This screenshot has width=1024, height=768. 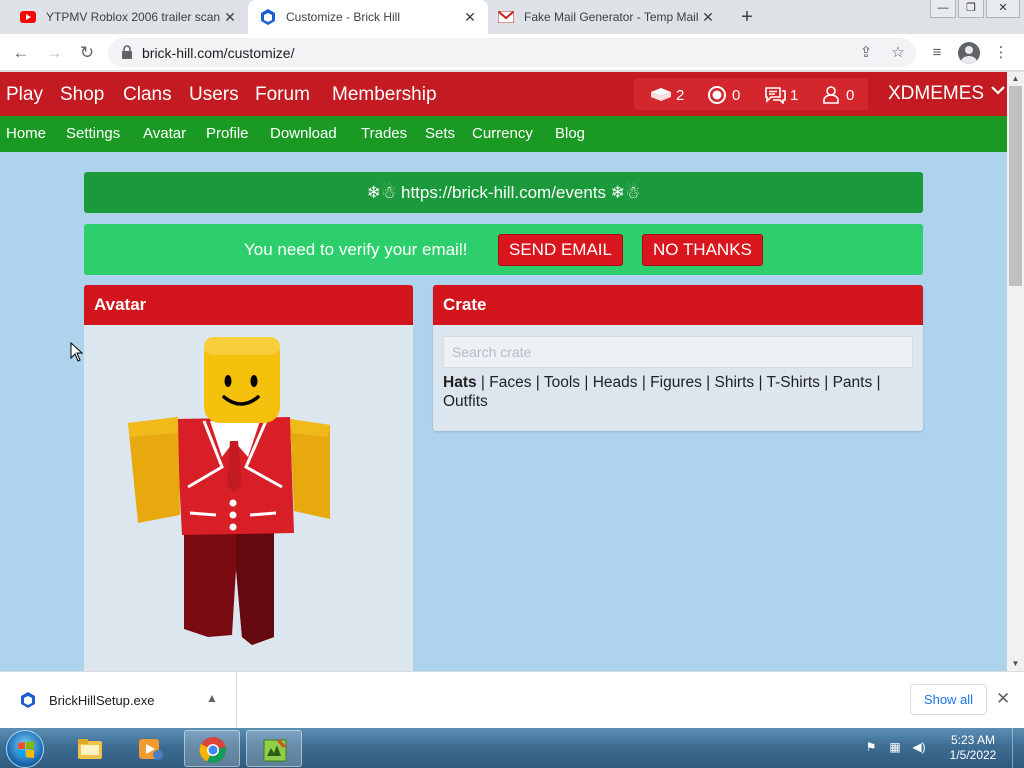 I want to click on start-button, so click(x=25, y=749).